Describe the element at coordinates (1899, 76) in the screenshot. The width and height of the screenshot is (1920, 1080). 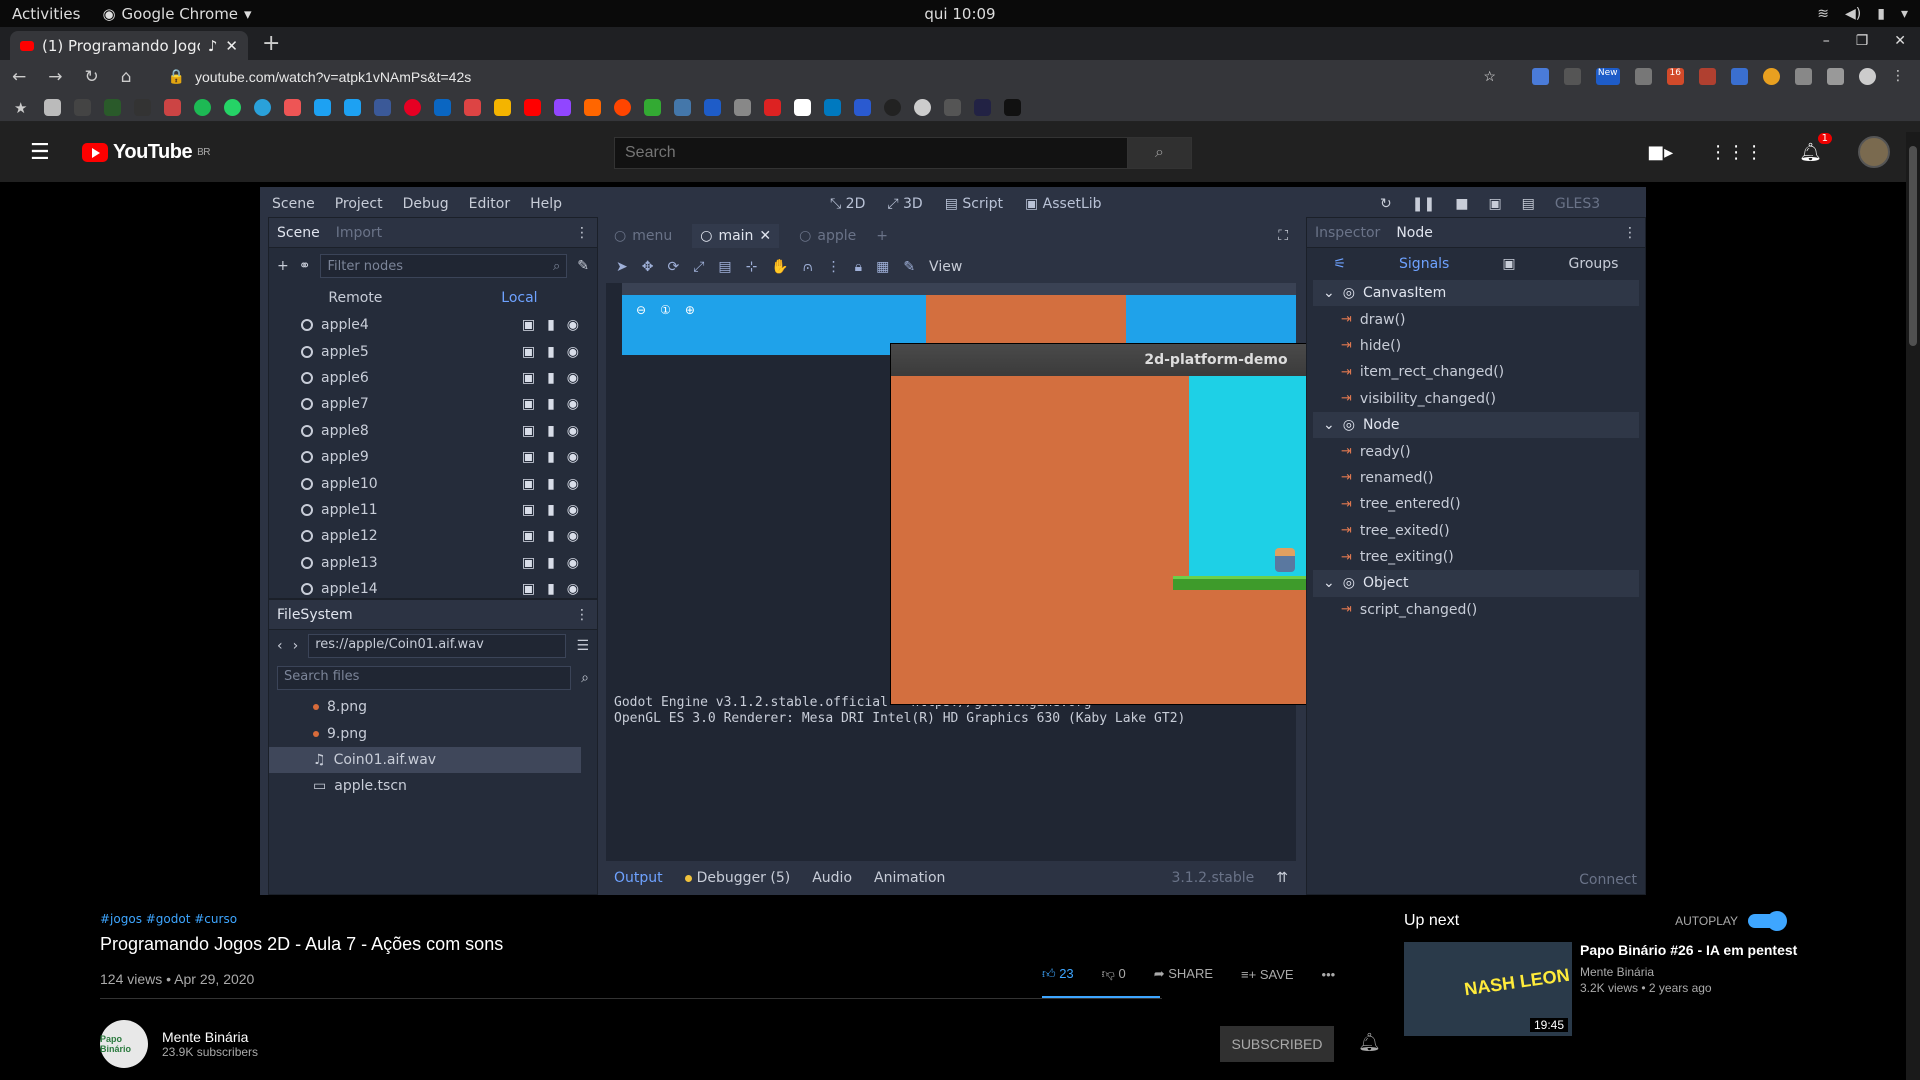
I see `chrome-menu-icon: ⋮` at that location.